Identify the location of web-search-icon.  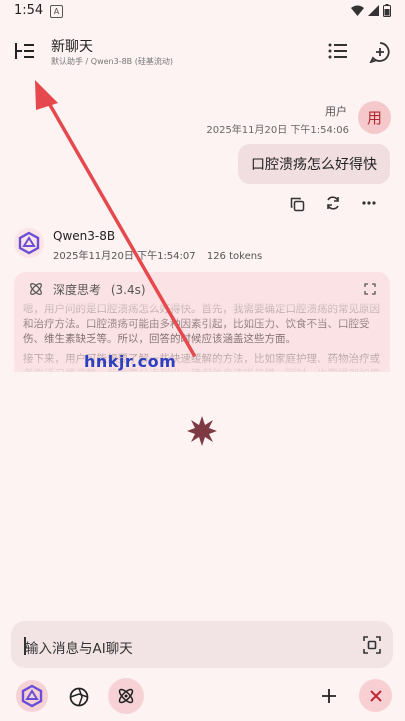
(79, 697).